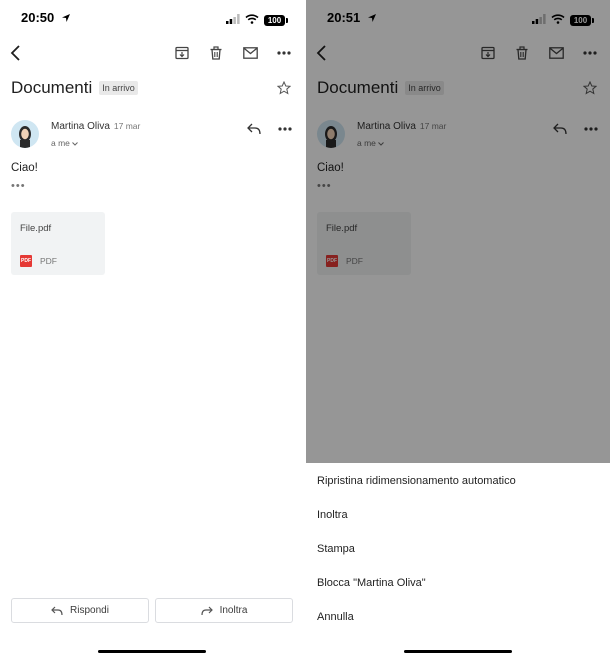 The image size is (610, 659). Describe the element at coordinates (284, 90) in the screenshot. I see `star-outline-icon` at that location.